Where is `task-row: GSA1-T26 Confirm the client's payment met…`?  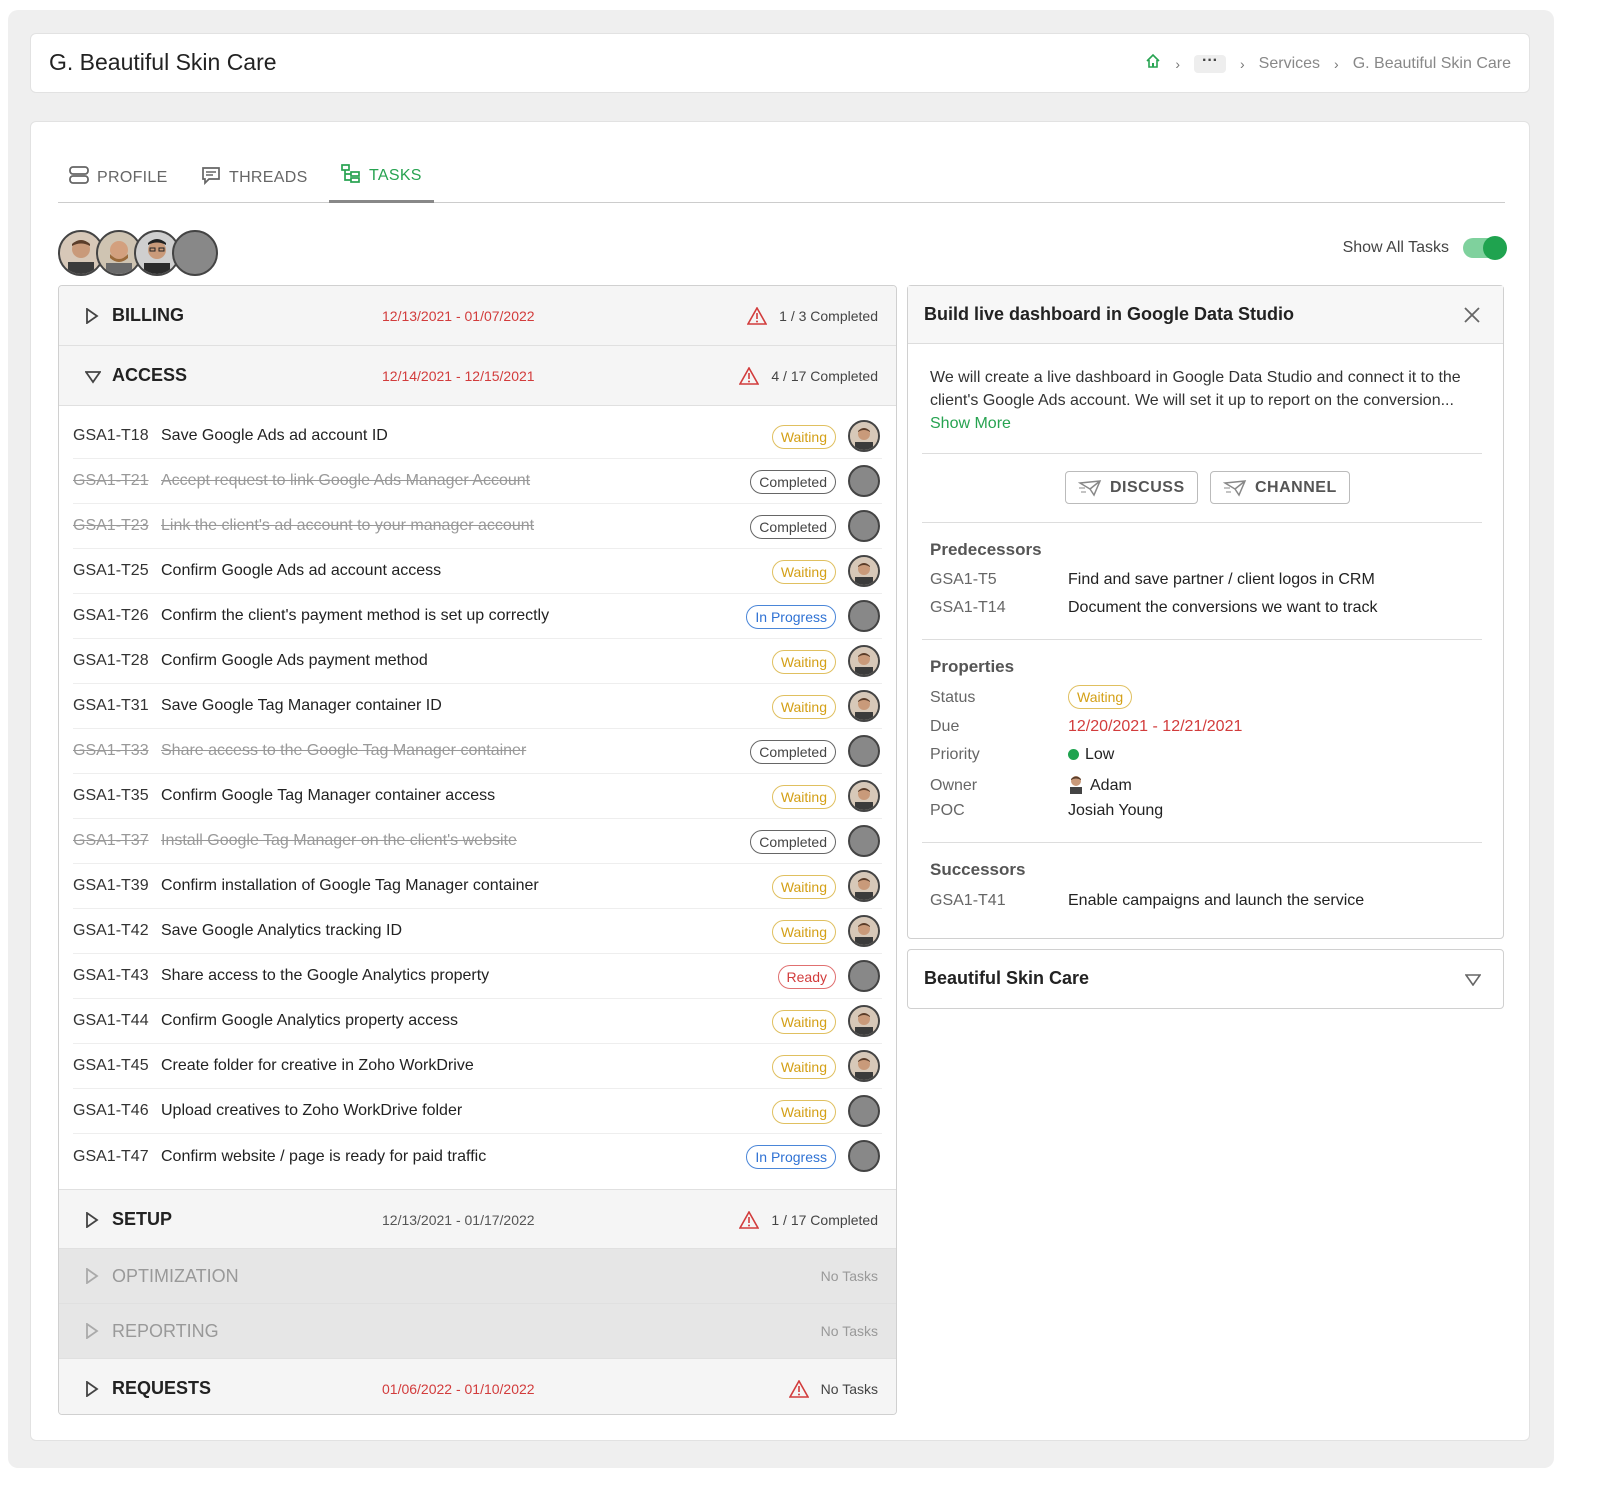 task-row: GSA1-T26 Confirm the client's payment met… is located at coordinates (477, 616).